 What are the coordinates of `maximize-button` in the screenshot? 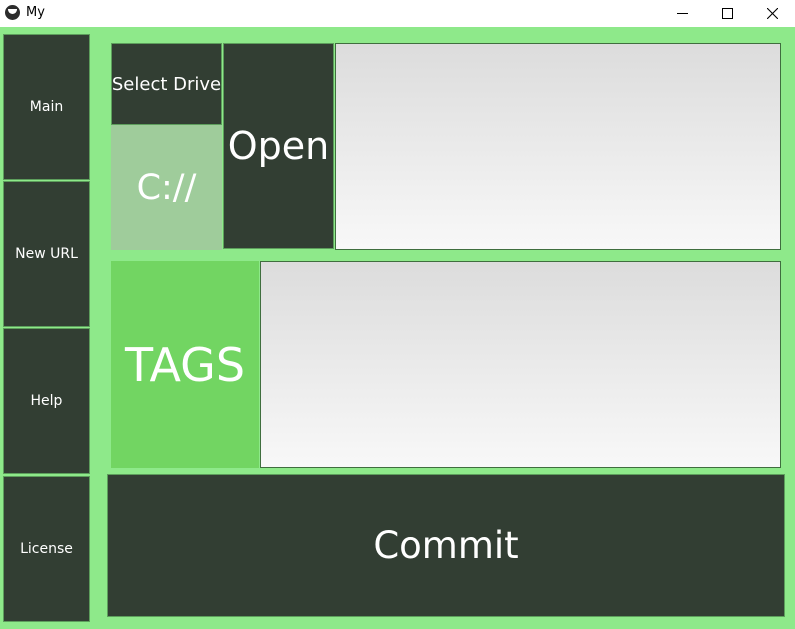 It's located at (727, 13).